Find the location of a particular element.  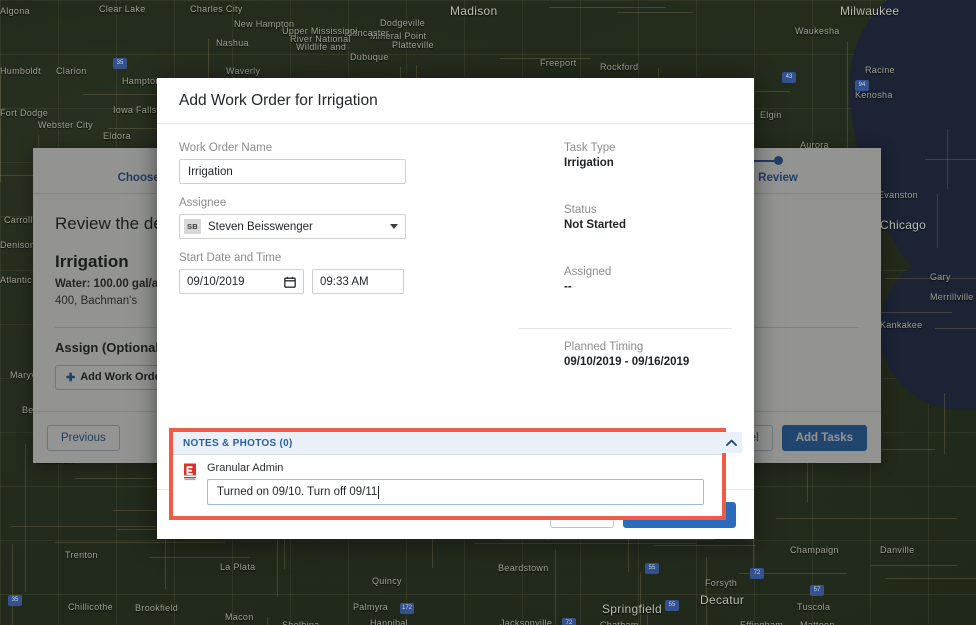

assignee-value: Steven Beisswenger is located at coordinates (260, 226).